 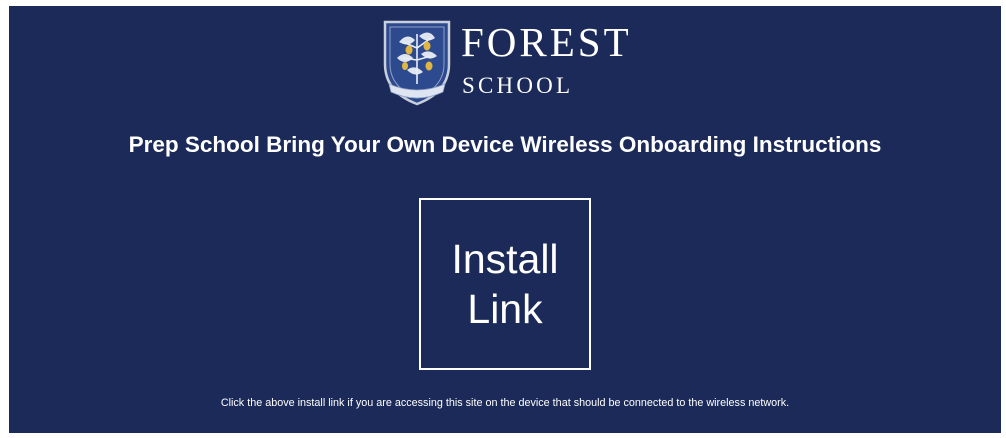 What do you see at coordinates (518, 85) in the screenshot?
I see `logo-wordmark-school: SCHOOL` at bounding box center [518, 85].